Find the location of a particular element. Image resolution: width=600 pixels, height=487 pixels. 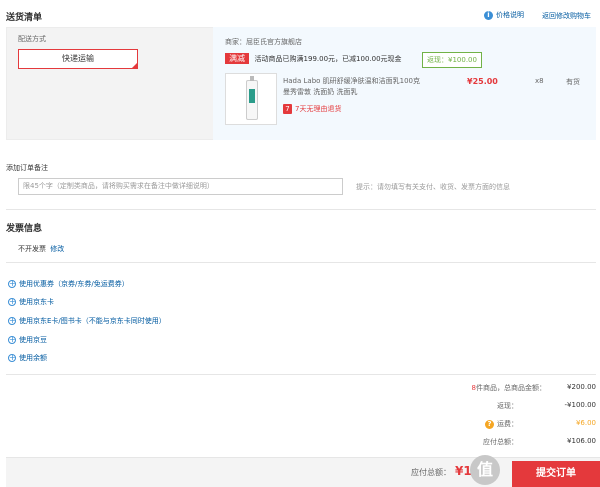

return-icon: 7 is located at coordinates (287, 109).